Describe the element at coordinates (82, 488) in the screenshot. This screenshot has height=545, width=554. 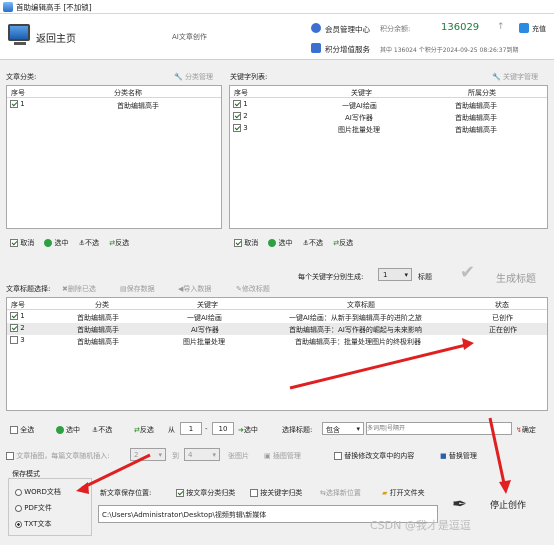
I see `arrowhead-save-mode` at that location.